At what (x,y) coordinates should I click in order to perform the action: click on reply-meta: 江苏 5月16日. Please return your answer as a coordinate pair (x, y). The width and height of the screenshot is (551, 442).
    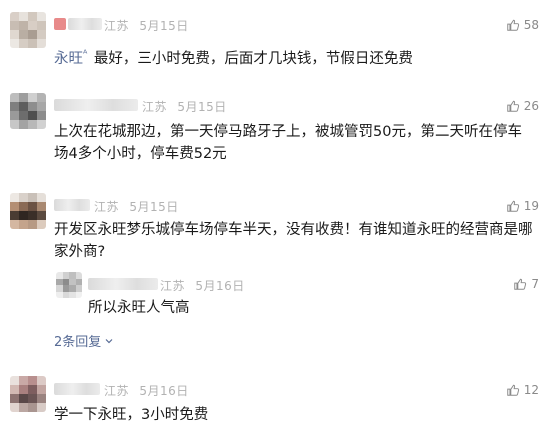
    Looking at the image, I should click on (202, 285).